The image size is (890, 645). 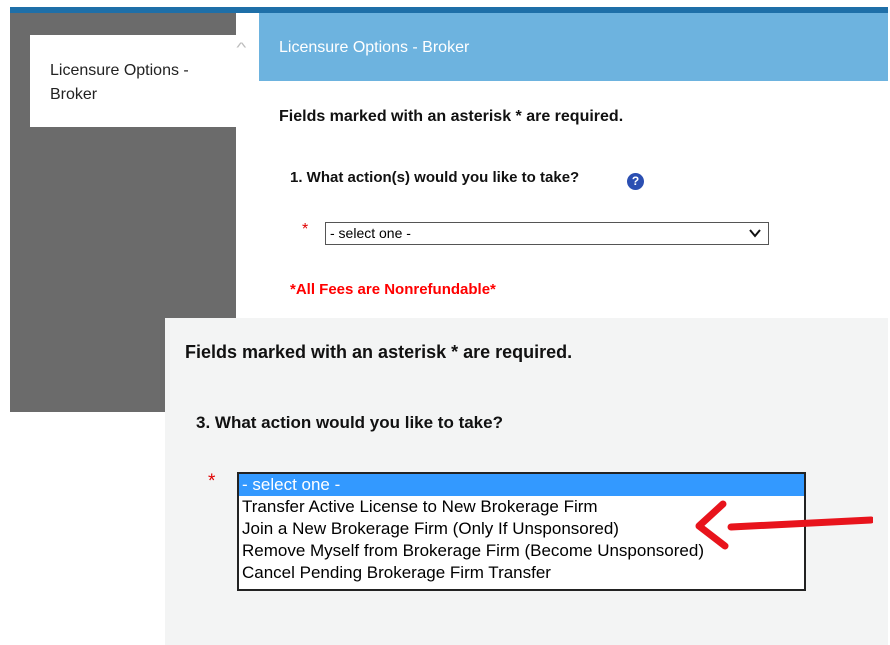 What do you see at coordinates (784, 525) in the screenshot?
I see `red-arrow-annotation` at bounding box center [784, 525].